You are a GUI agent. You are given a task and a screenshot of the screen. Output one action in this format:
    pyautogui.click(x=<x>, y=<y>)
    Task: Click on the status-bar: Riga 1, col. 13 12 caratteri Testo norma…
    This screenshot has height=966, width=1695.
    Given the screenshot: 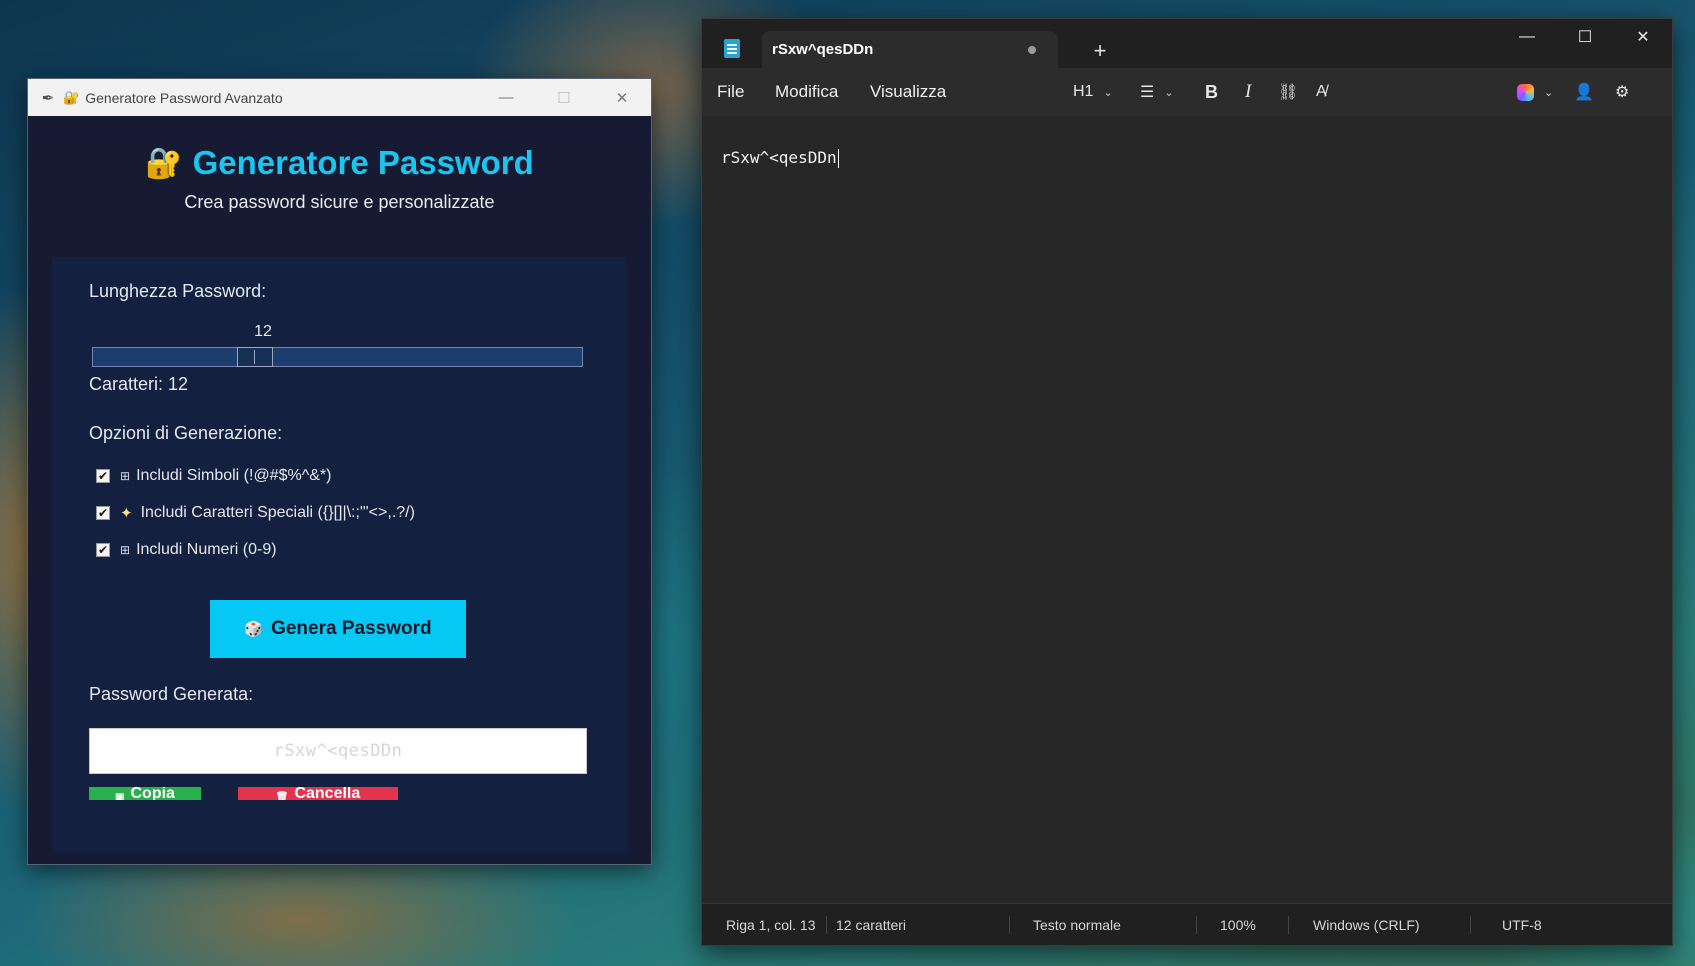 What is the action you would take?
    pyautogui.click(x=1187, y=924)
    